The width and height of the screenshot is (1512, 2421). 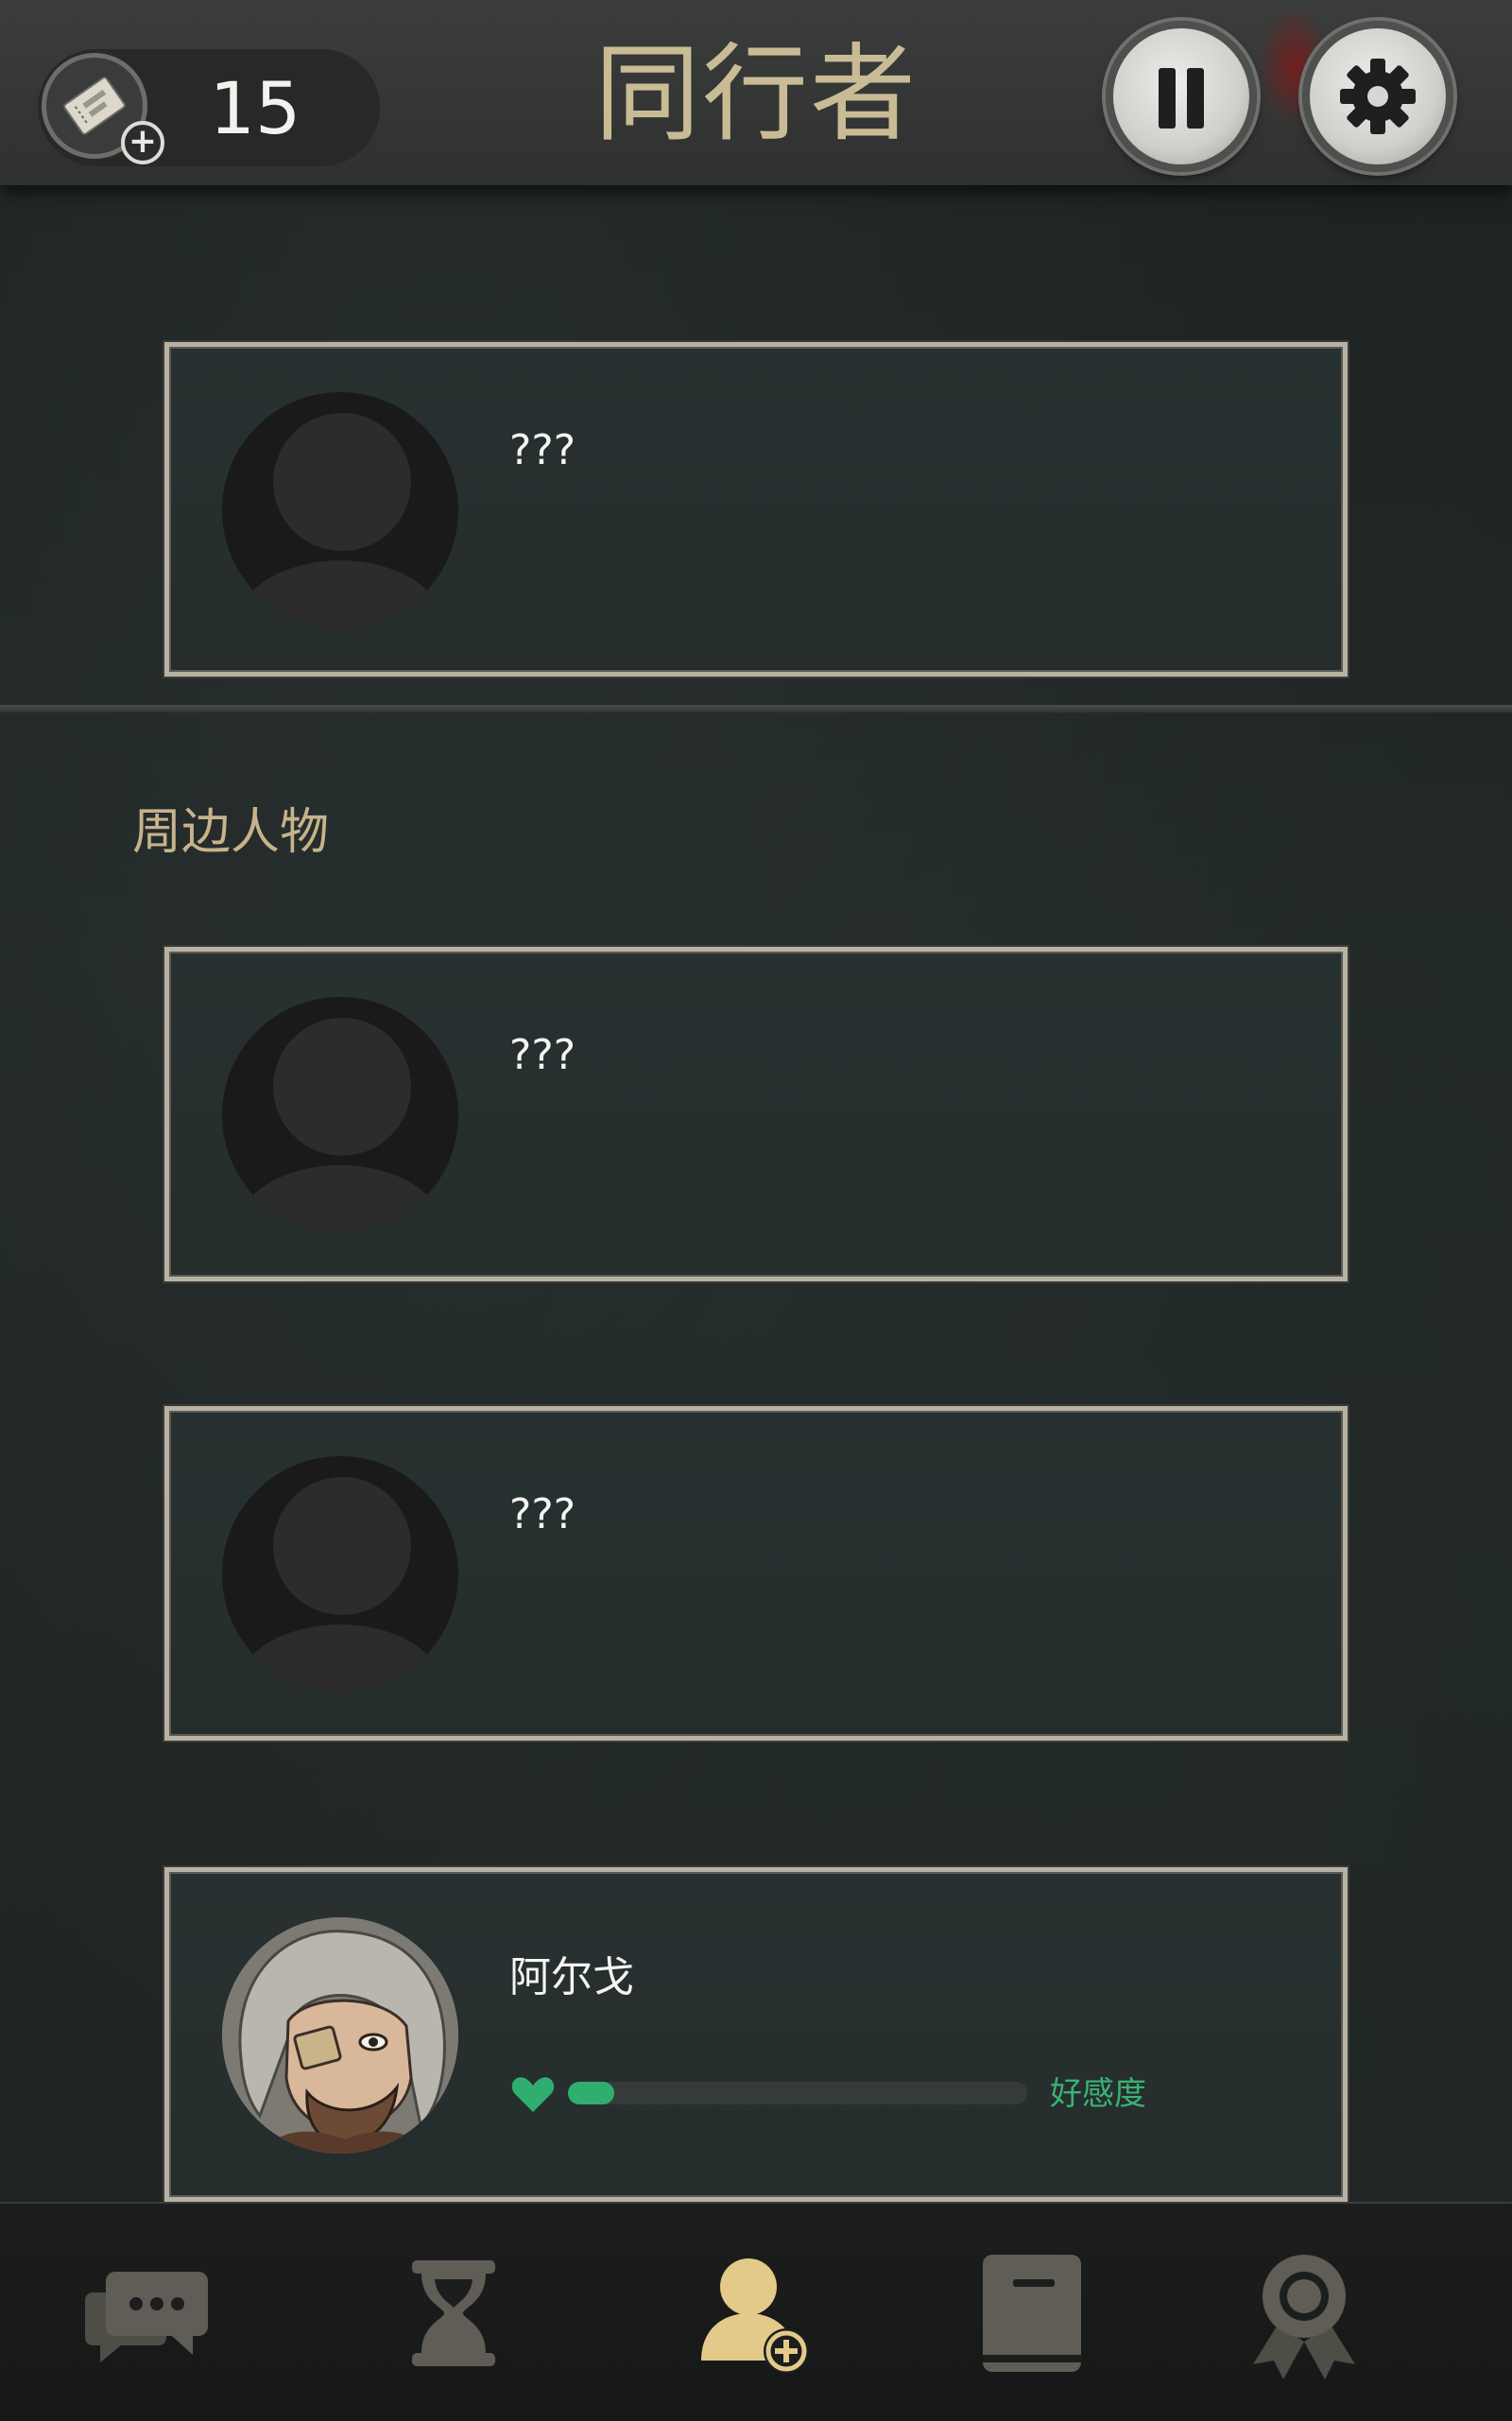 I want to click on nav-journal, so click(x=1030, y=2313).